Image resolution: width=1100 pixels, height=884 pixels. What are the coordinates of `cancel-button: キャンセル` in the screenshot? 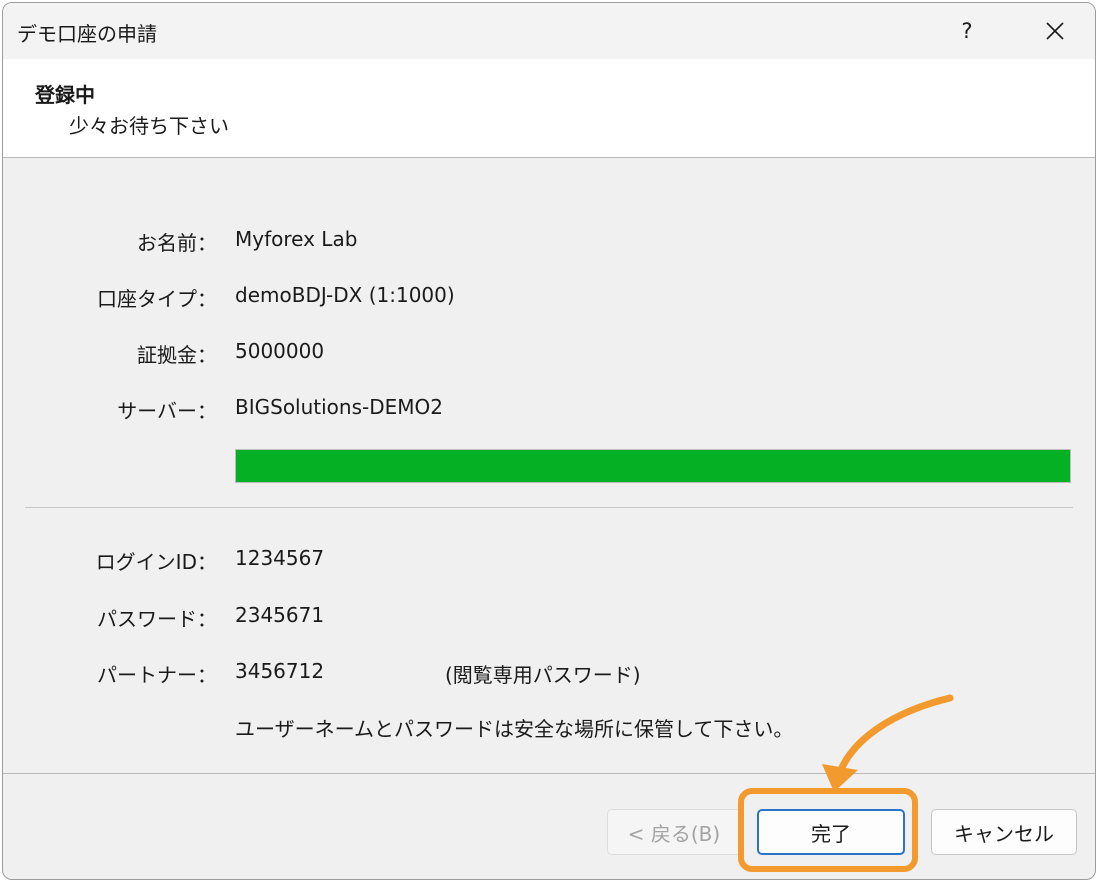 It's located at (1004, 832).